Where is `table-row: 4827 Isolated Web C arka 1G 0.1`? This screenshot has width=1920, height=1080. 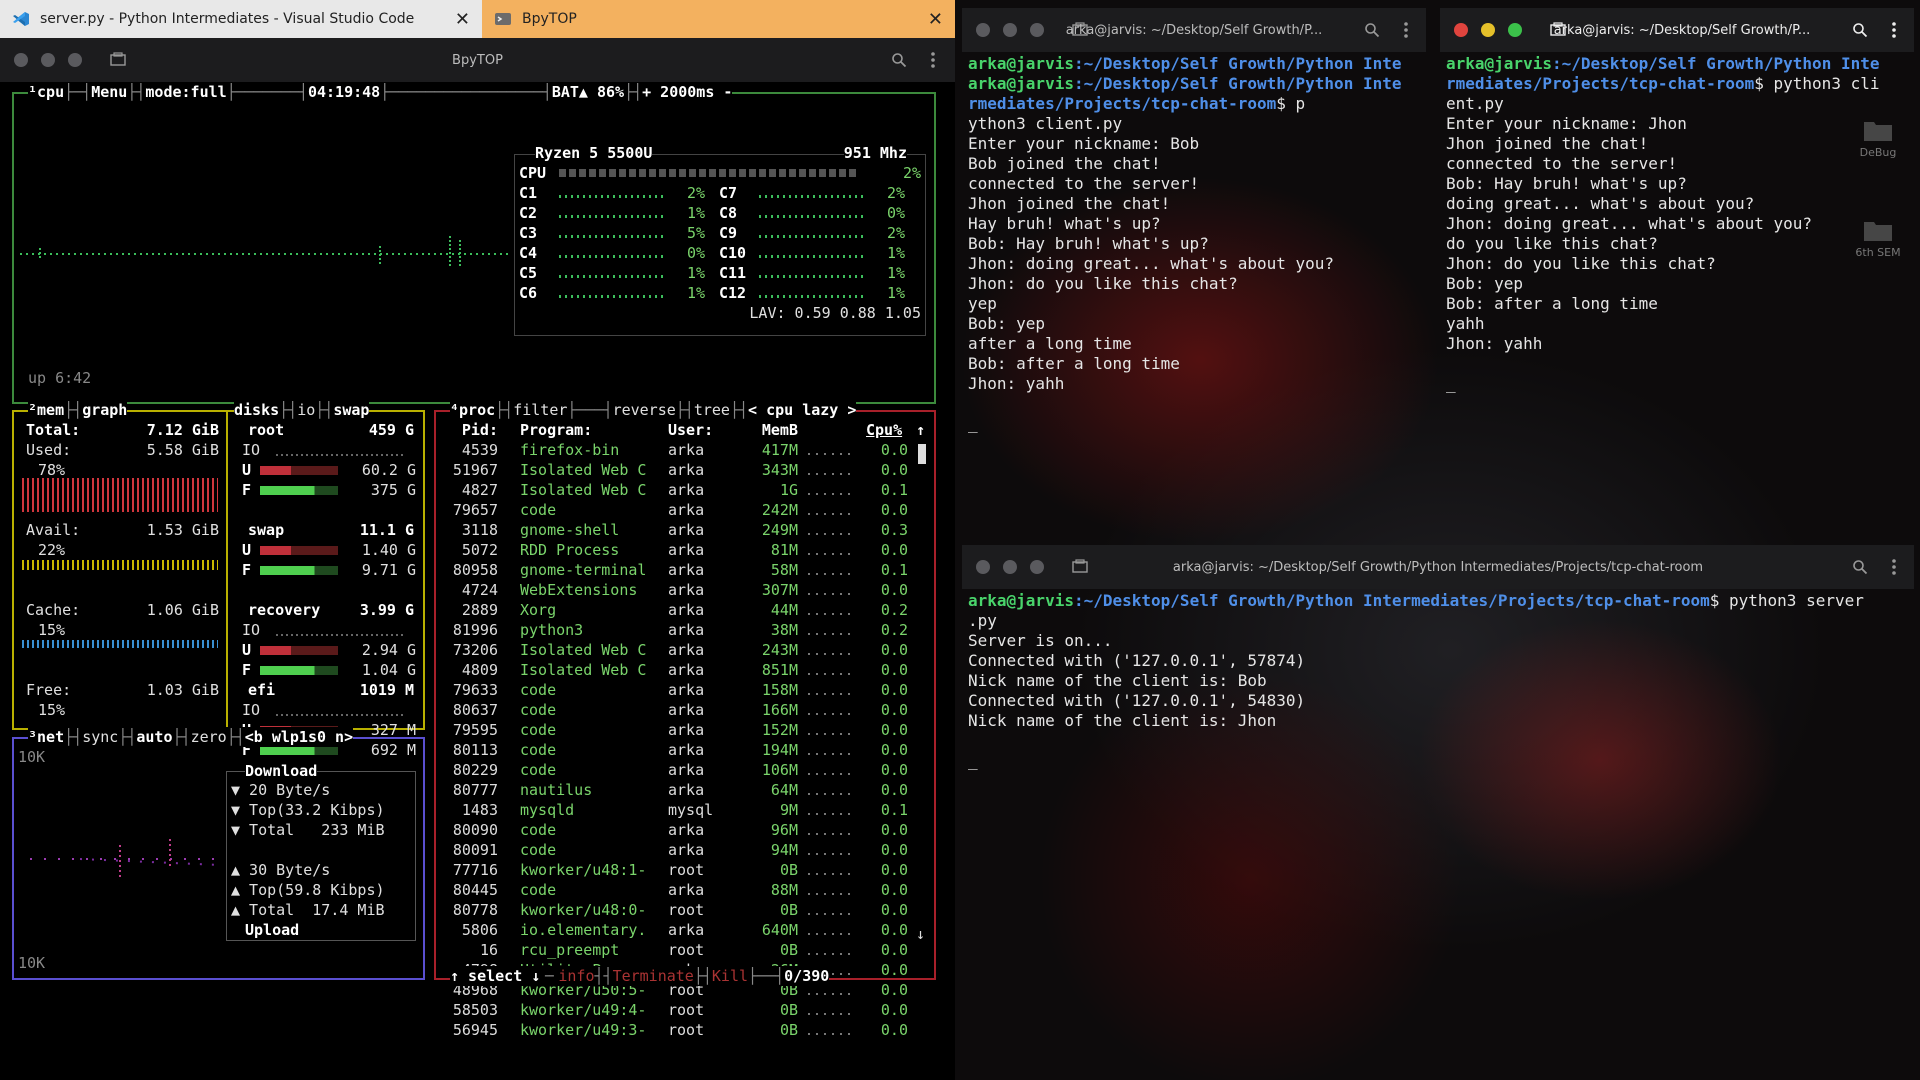
table-row: 4827 Isolated Web C arka 1G 0.1 is located at coordinates (675, 490).